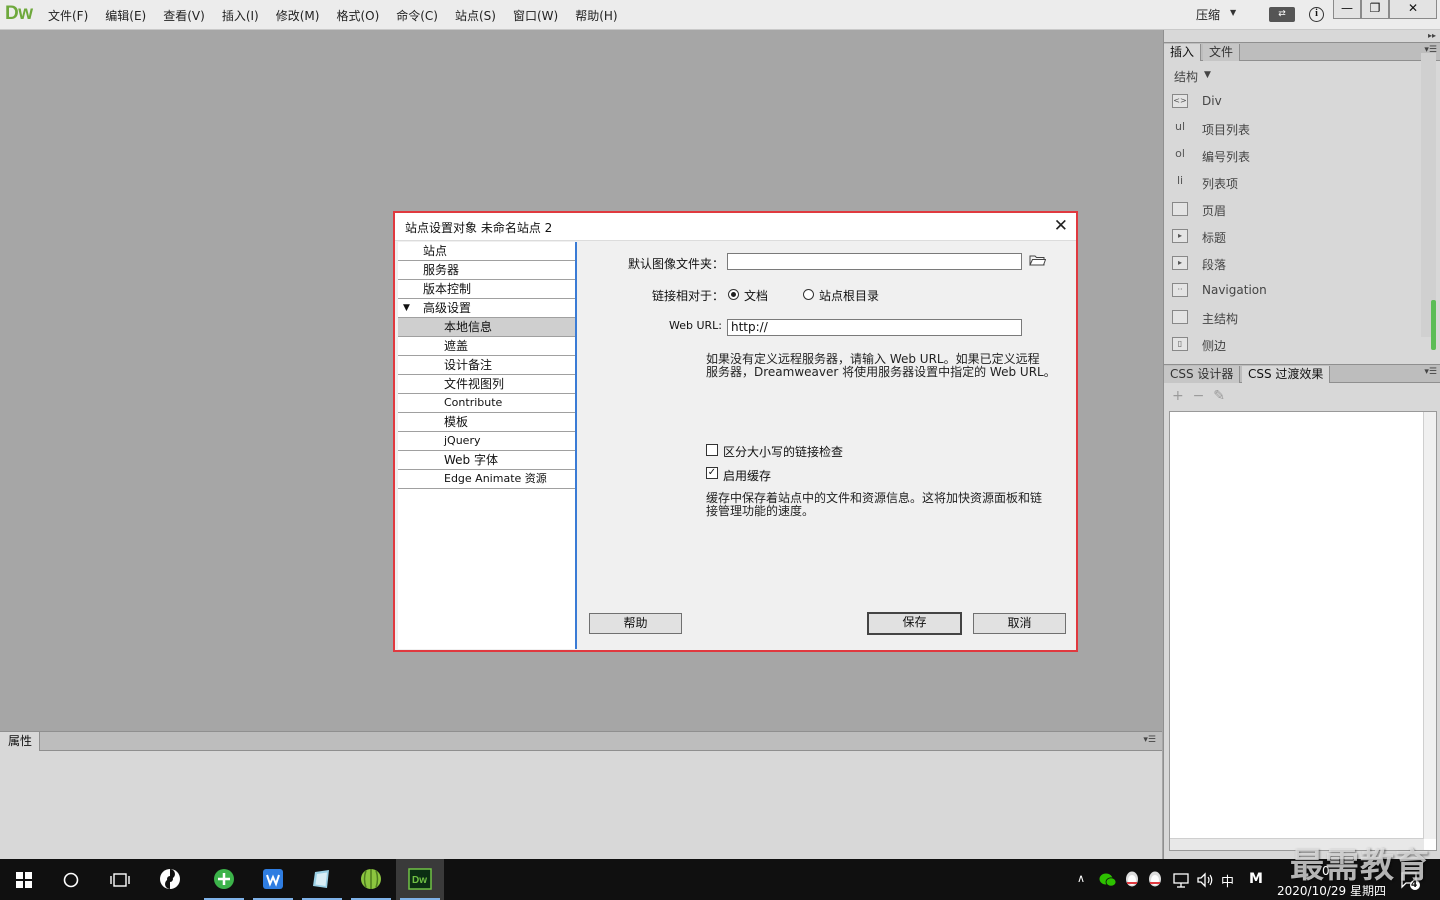  What do you see at coordinates (1297, 129) in the screenshot?
I see `insert-ul: ul 项目列表` at bounding box center [1297, 129].